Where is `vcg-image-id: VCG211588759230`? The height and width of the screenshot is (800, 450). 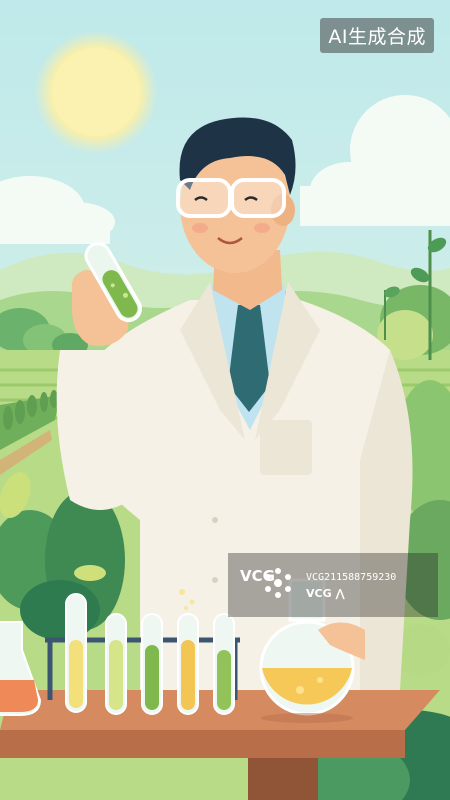 vcg-image-id: VCG211588759230 is located at coordinates (351, 577).